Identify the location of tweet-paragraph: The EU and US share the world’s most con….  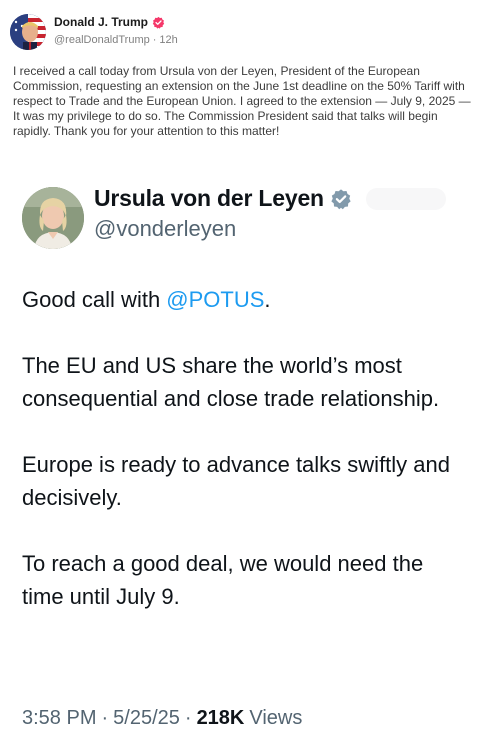
(231, 382).